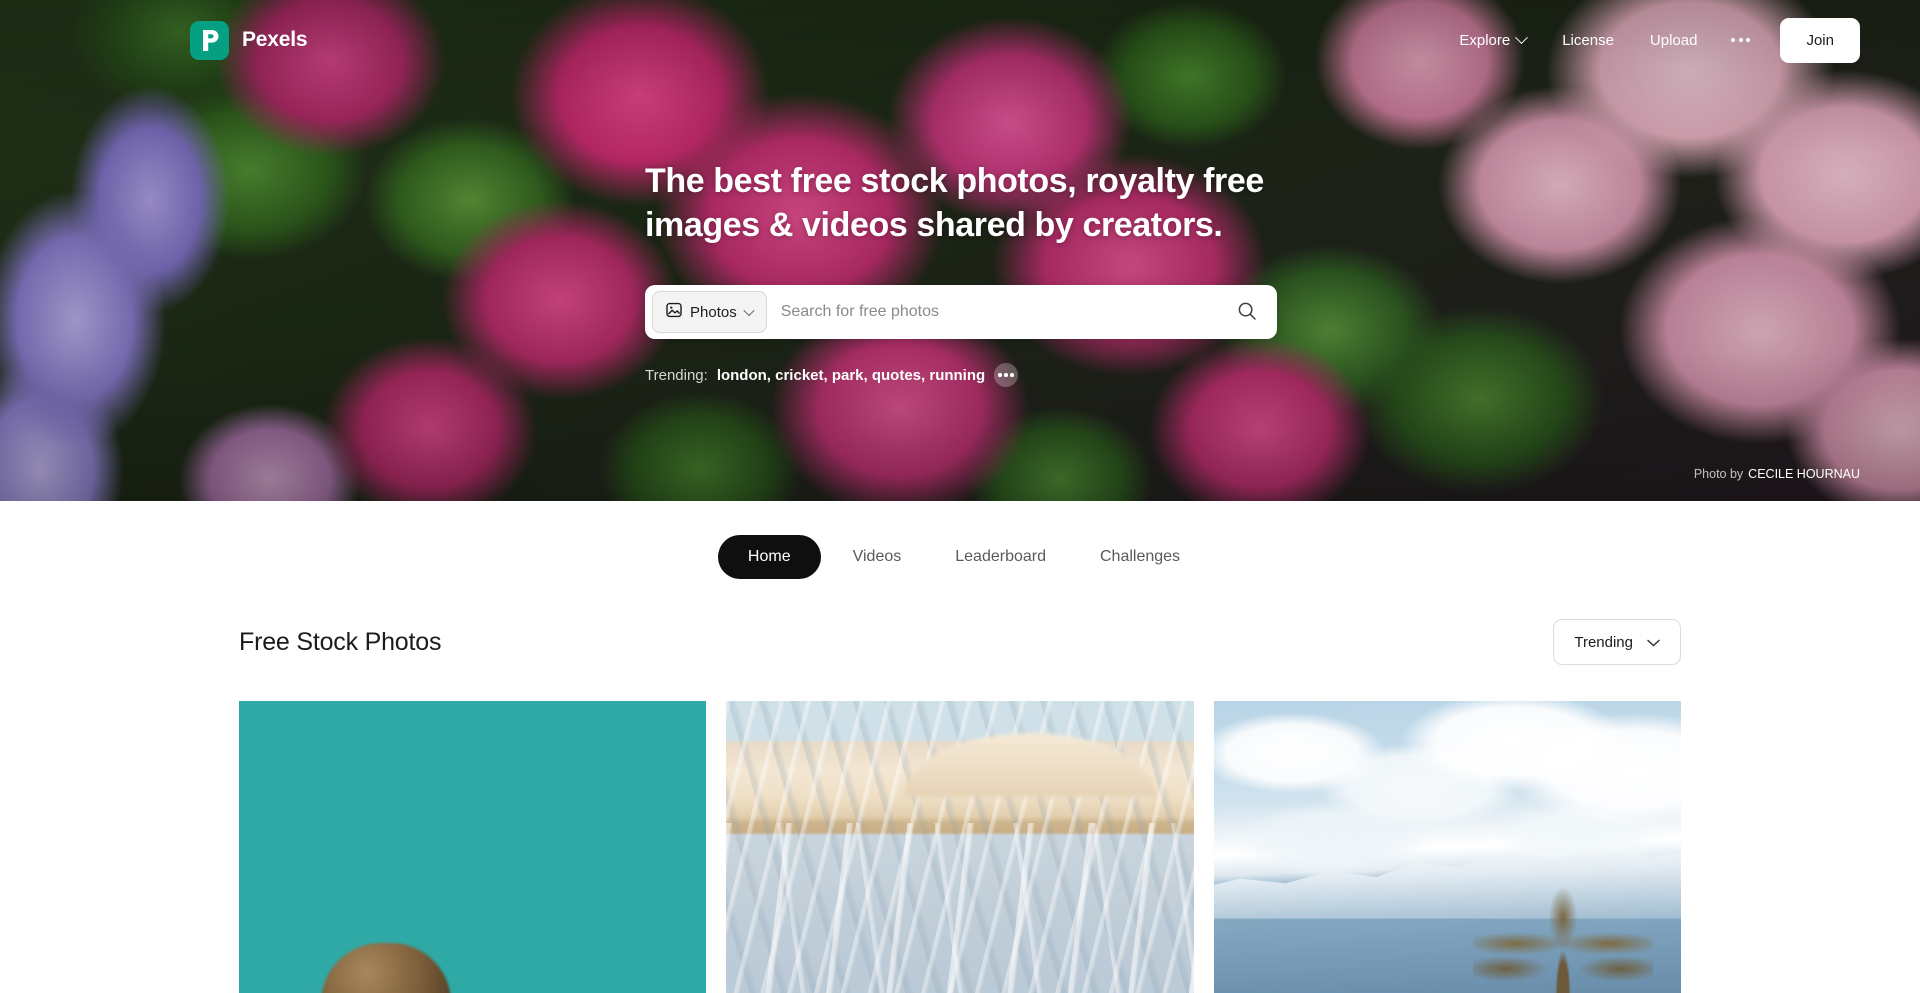 The image size is (1920, 993). Describe the element at coordinates (275, 39) in the screenshot. I see `brand-name: Pexels` at that location.